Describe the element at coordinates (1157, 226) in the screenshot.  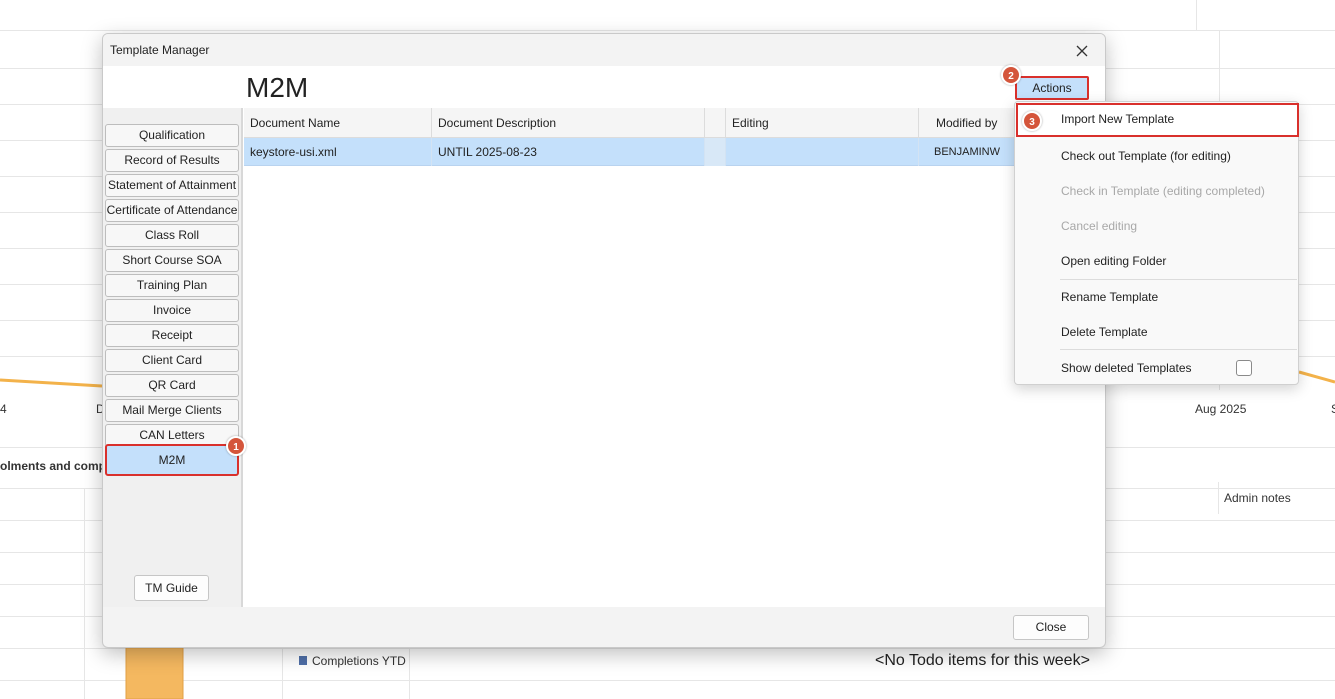
I see `menu-cancel-editing: Cancel editing` at that location.